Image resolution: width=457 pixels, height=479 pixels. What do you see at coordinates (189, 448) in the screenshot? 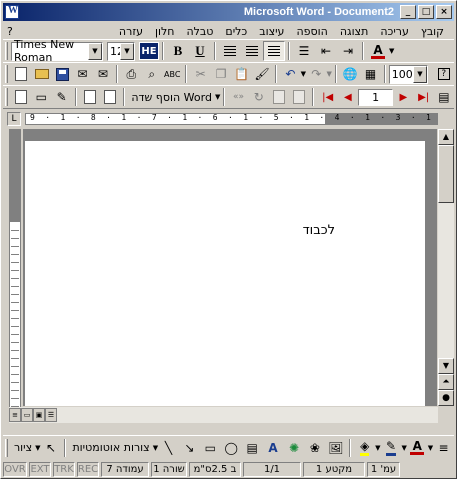
I see `arrow-button: ↘` at bounding box center [189, 448].